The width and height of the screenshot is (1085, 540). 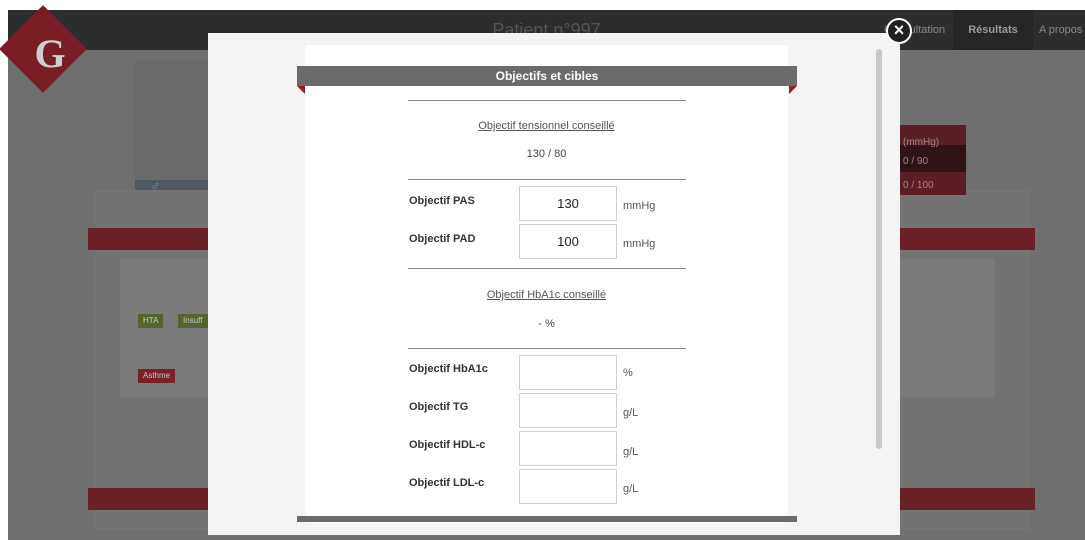 What do you see at coordinates (568, 410) in the screenshot?
I see `tg-input` at bounding box center [568, 410].